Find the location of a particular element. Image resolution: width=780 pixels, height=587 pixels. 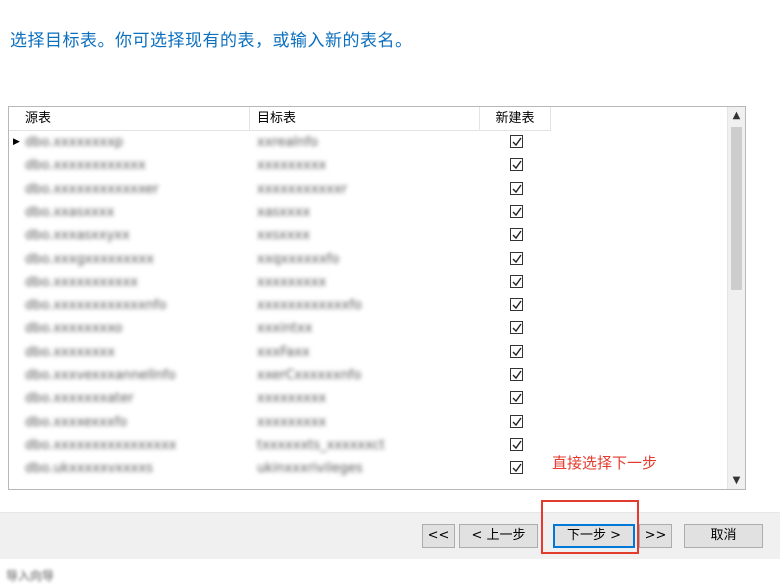

source-table-cell: dbo.xxxasxxyxx is located at coordinates (136, 235).